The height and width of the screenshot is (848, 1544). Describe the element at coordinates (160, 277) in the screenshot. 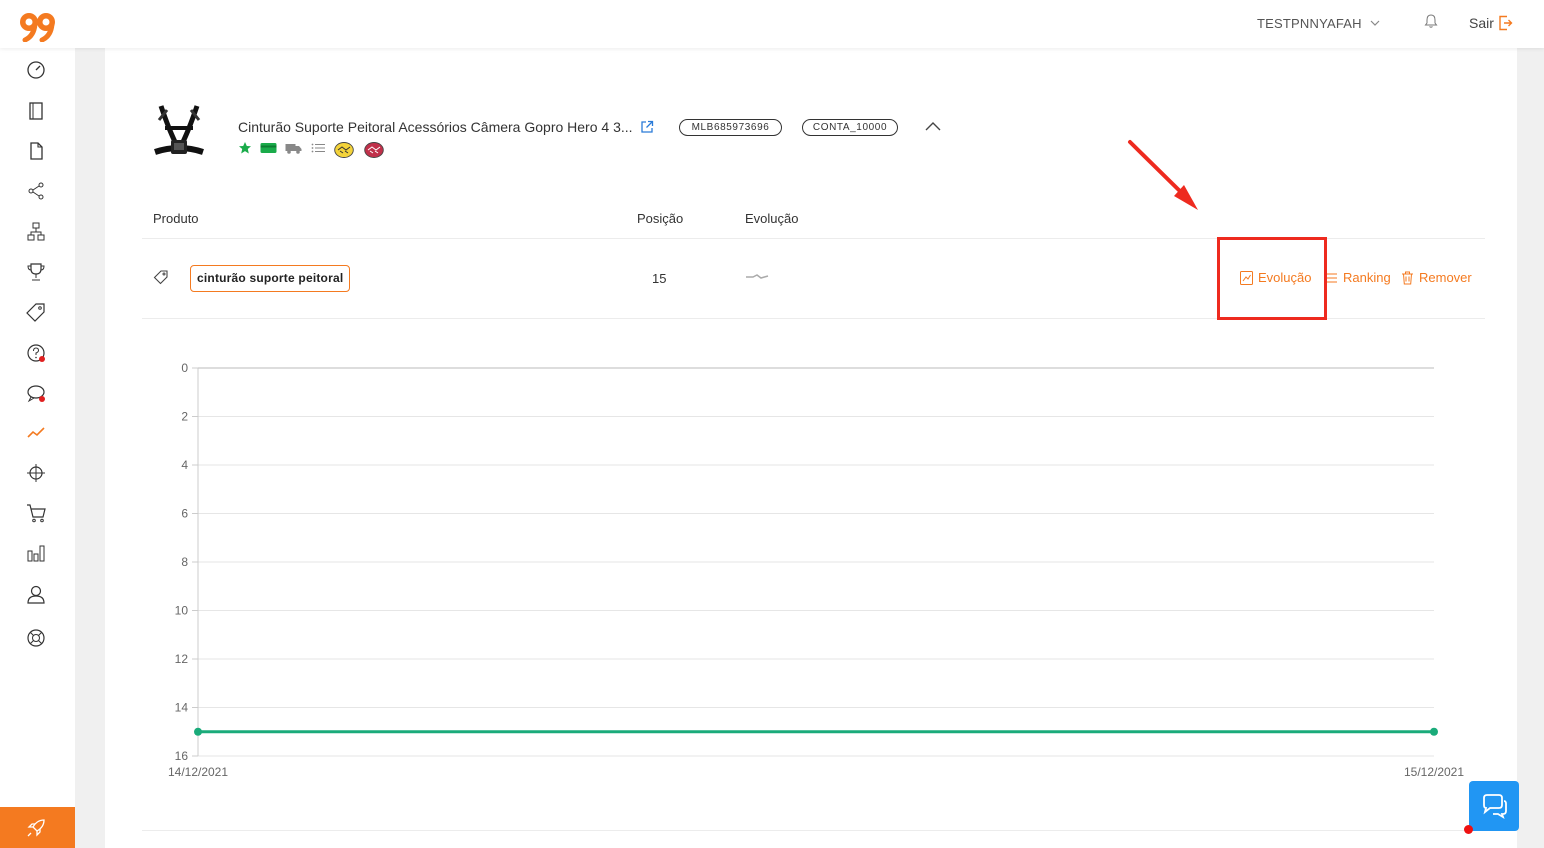

I see `tag-icon` at that location.